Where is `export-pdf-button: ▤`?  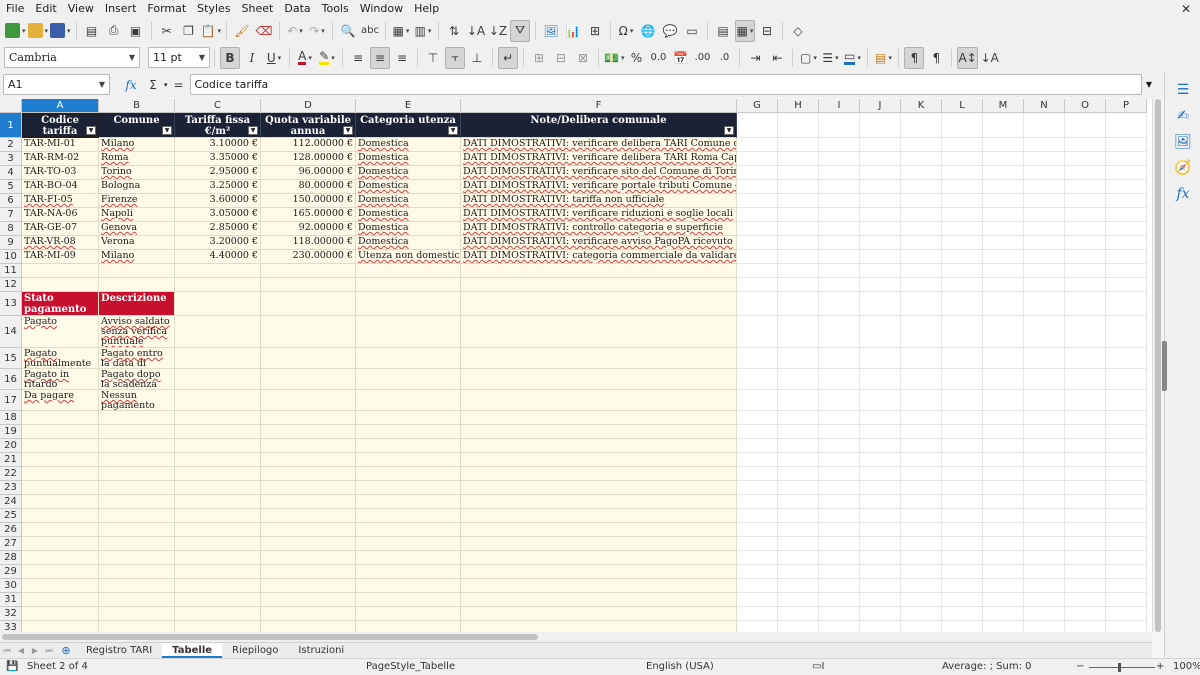 export-pdf-button: ▤ is located at coordinates (92, 31).